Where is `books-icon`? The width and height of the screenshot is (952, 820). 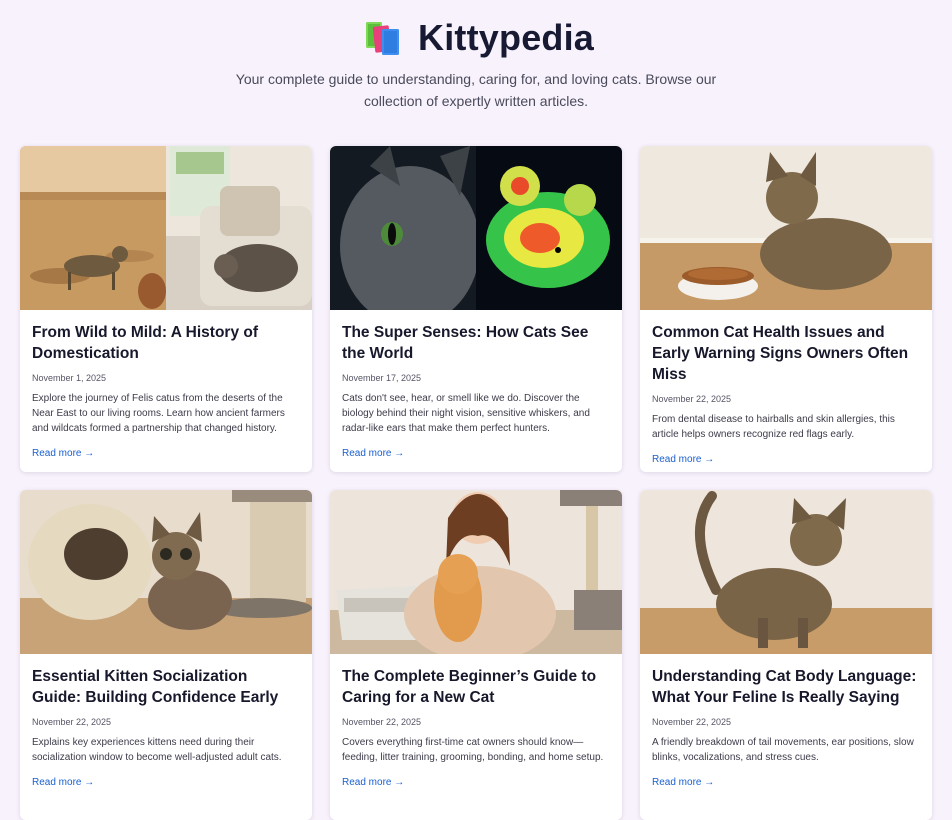 books-icon is located at coordinates (382, 38).